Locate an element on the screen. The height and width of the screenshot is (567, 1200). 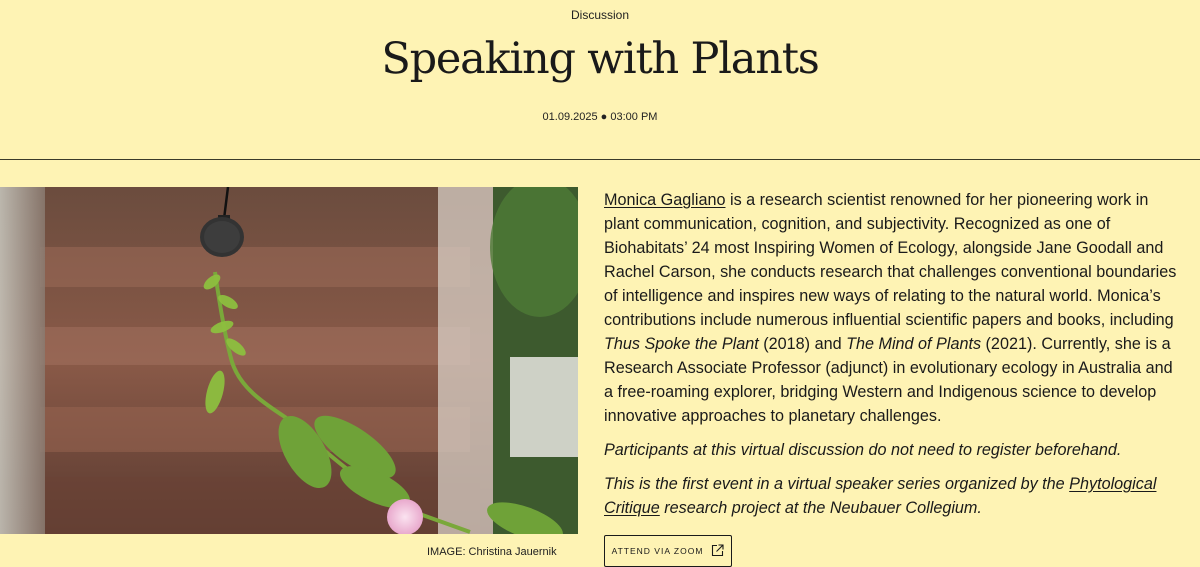
book-title: The Mind of Plants is located at coordinates (914, 344).